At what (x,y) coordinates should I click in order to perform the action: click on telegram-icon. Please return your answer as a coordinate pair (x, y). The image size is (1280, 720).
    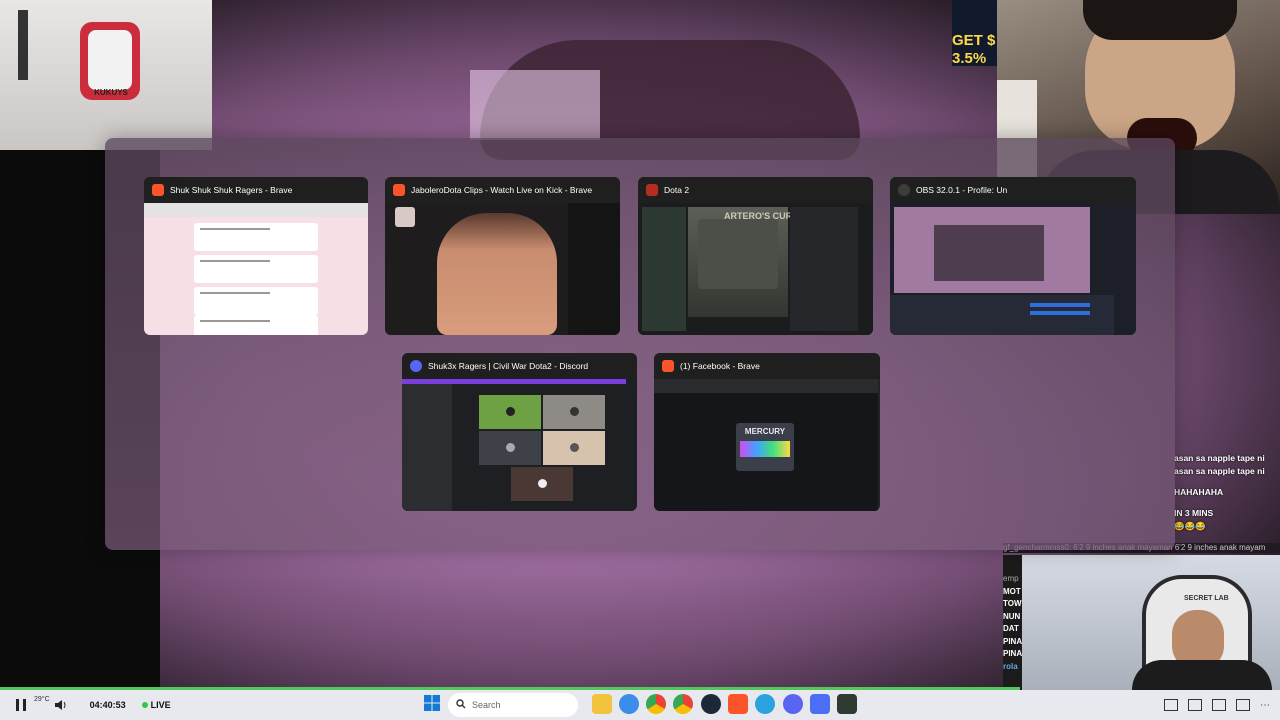
    Looking at the image, I should click on (765, 704).